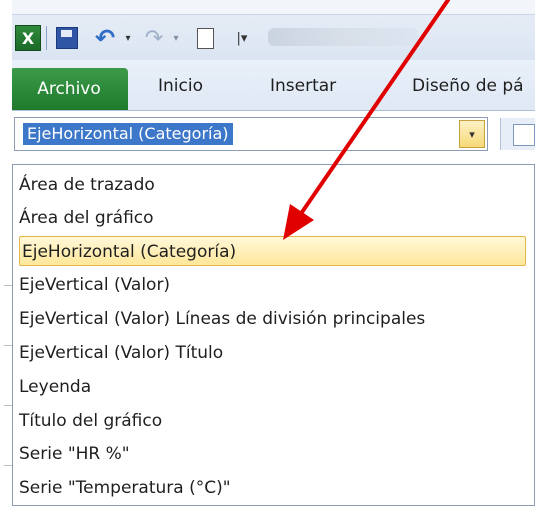  I want to click on dropdown-item-area-trazado: Área de trazado, so click(87, 185).